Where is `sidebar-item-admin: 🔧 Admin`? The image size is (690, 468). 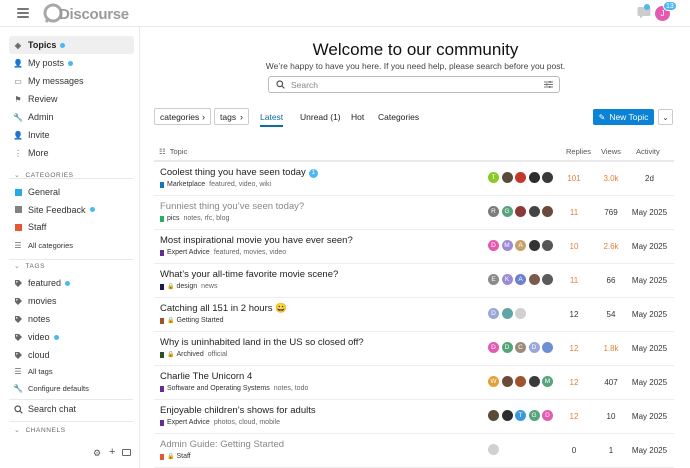
sidebar-item-admin: 🔧 Admin is located at coordinates (71, 117).